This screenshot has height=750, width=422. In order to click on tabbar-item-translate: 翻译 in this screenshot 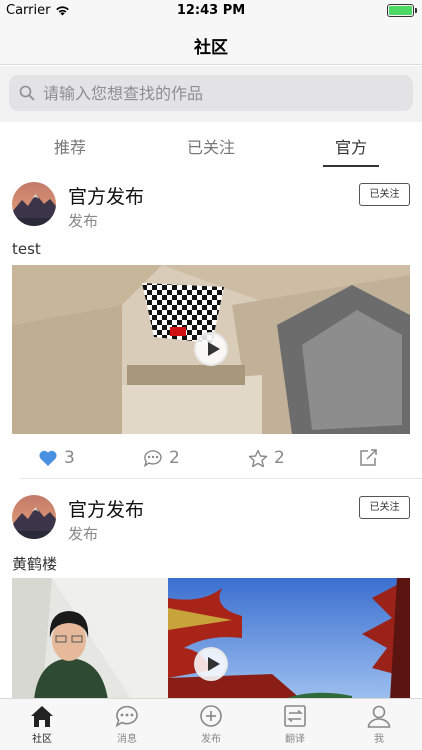, I will do `click(295, 724)`.